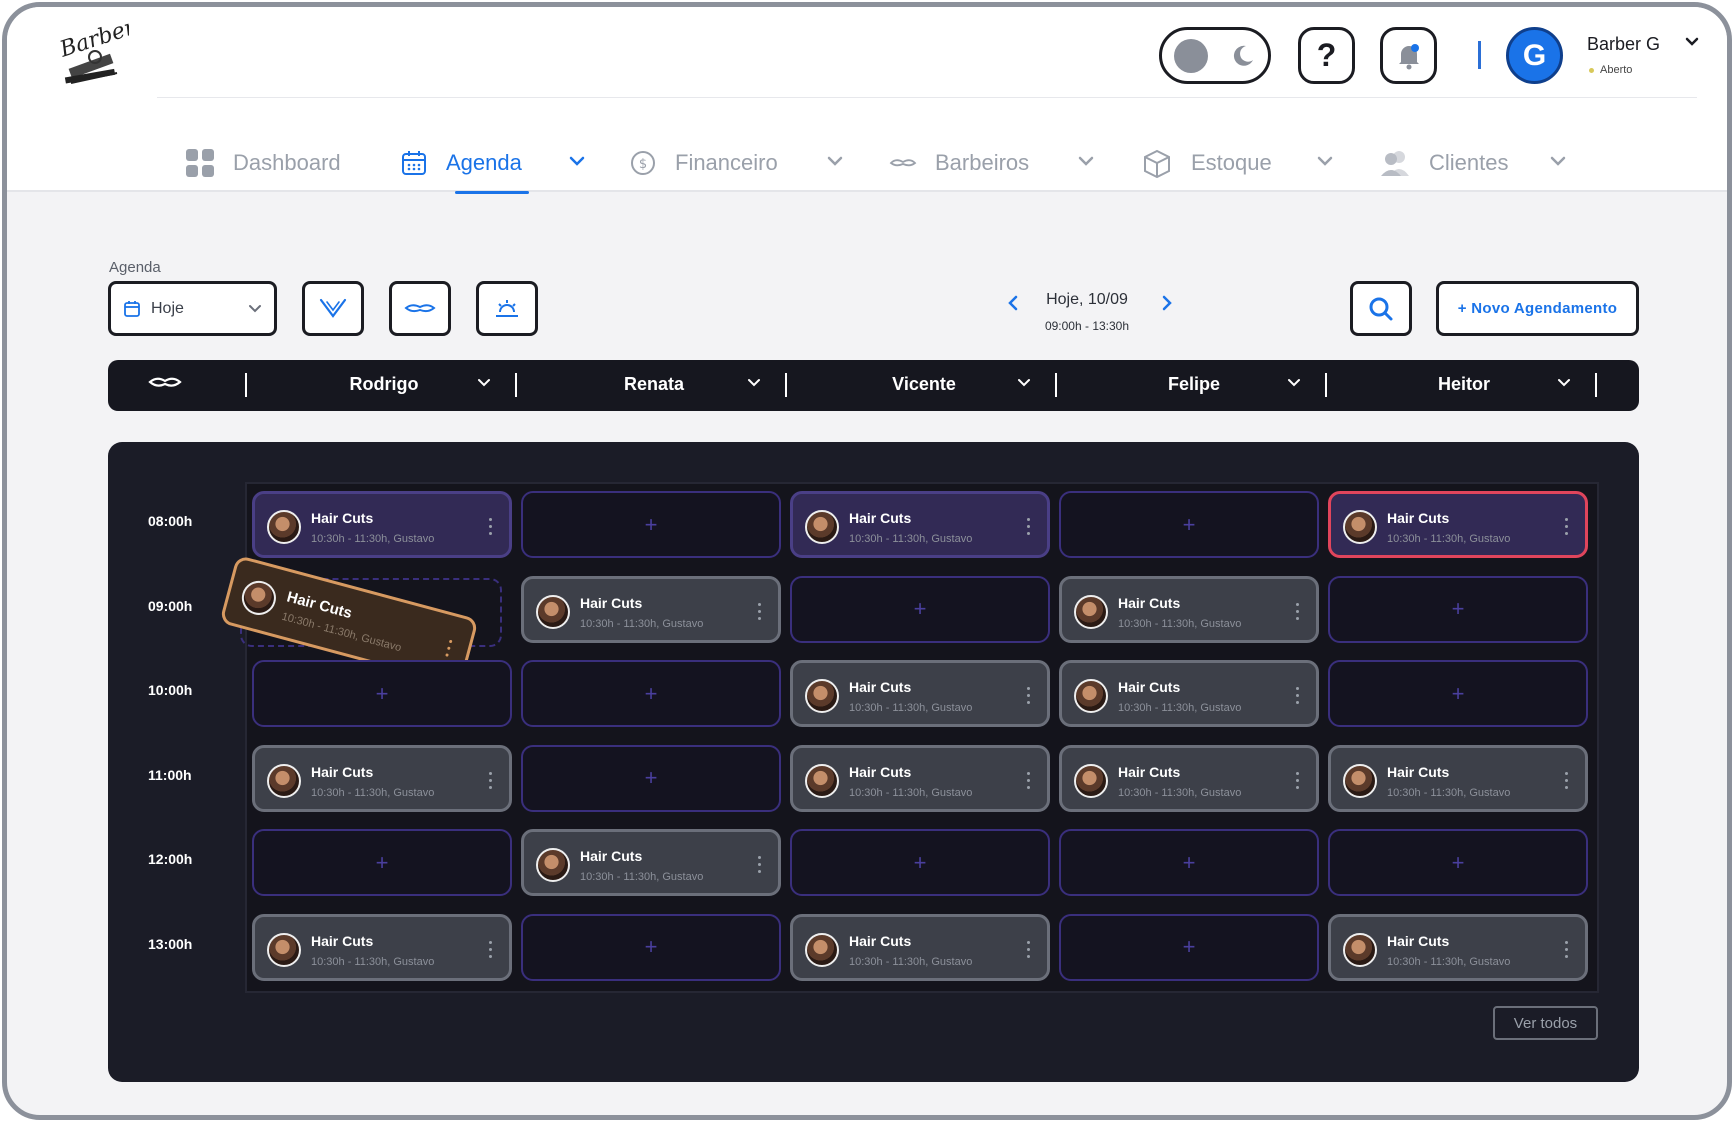  Describe the element at coordinates (263, 163) in the screenshot. I see `nav-item-dashboard: Dashboard` at that location.